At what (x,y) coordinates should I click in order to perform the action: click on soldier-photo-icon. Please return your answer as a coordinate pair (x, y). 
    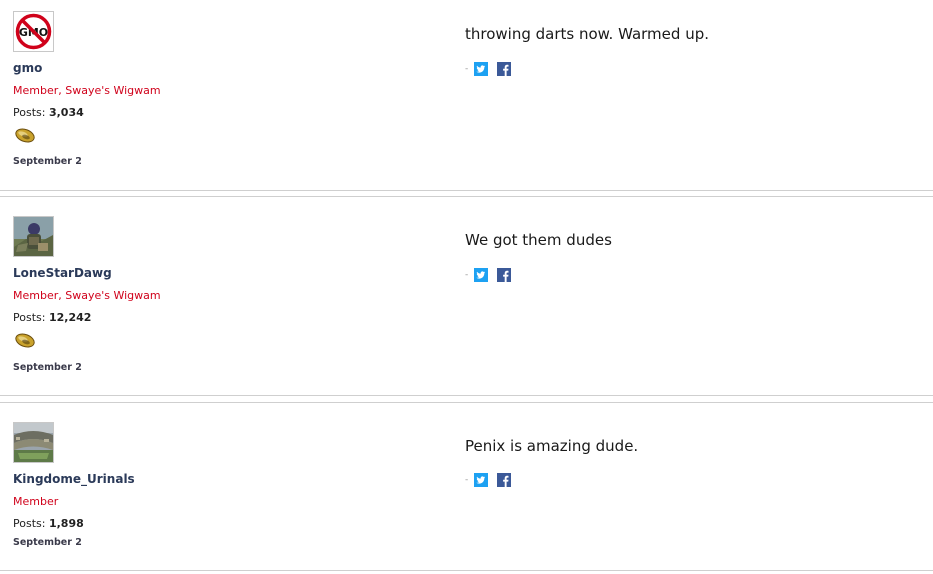
    Looking at the image, I should click on (33, 236).